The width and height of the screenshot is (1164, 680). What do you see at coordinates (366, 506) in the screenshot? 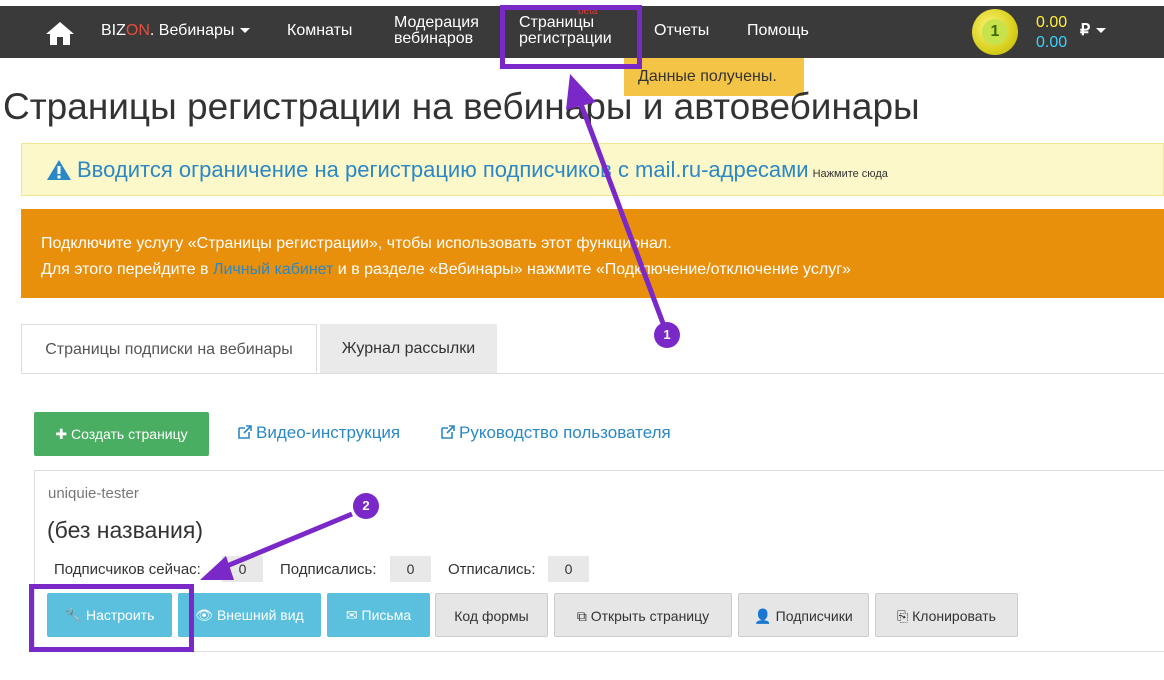
I see `annotation-marker-2: 2` at bounding box center [366, 506].